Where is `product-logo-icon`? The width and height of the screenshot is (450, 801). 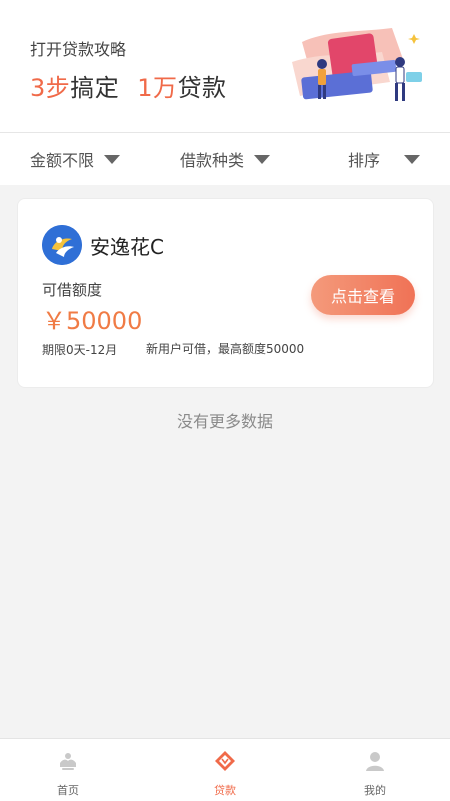 product-logo-icon is located at coordinates (62, 245).